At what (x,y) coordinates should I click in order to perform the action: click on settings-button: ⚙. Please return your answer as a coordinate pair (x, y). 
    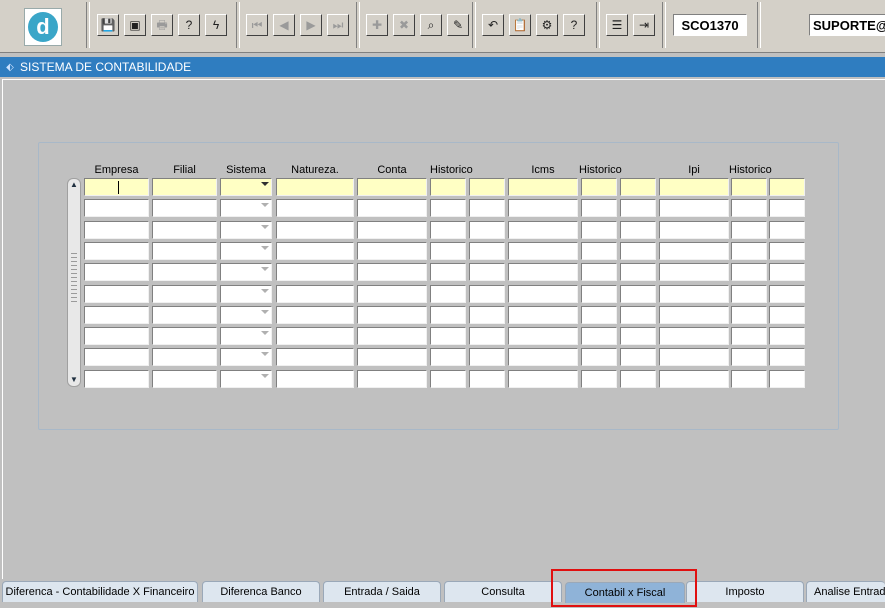
    Looking at the image, I should click on (547, 25).